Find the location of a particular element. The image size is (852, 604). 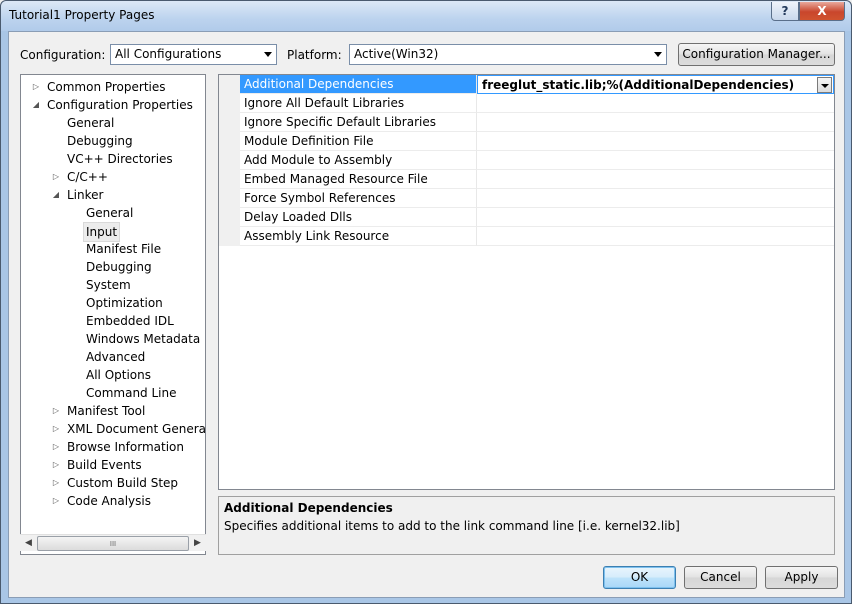

property-name: Force Symbol References is located at coordinates (358, 198).